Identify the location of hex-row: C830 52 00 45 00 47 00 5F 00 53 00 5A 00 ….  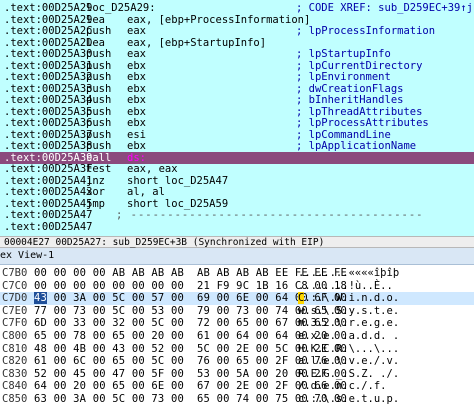
(237, 374).